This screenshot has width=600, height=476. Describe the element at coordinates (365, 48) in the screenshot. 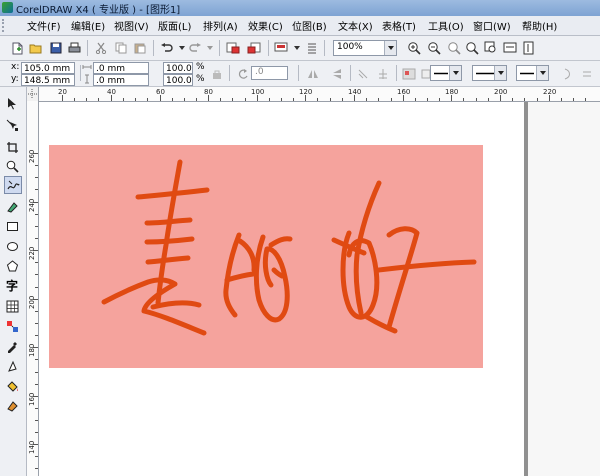

I see `zoom-level-select: 100%` at that location.